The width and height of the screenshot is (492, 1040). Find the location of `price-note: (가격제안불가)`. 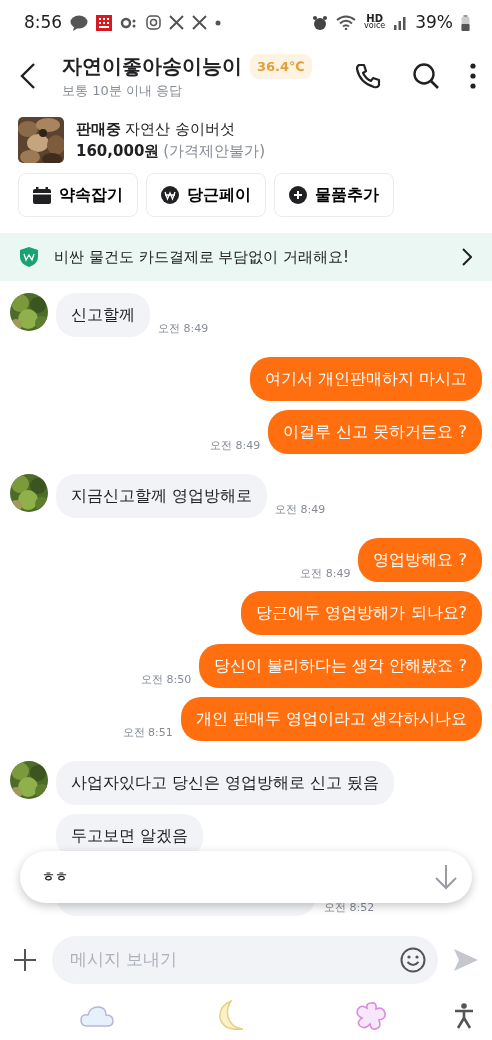

price-note: (가격제안불가) is located at coordinates (214, 151).